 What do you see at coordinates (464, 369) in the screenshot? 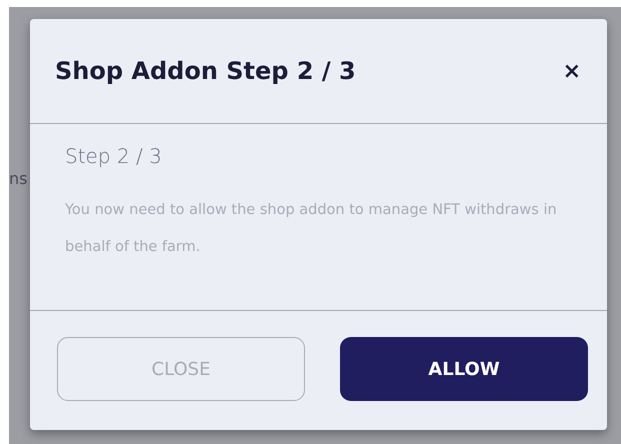
I see `allow-button: ALLOW` at bounding box center [464, 369].